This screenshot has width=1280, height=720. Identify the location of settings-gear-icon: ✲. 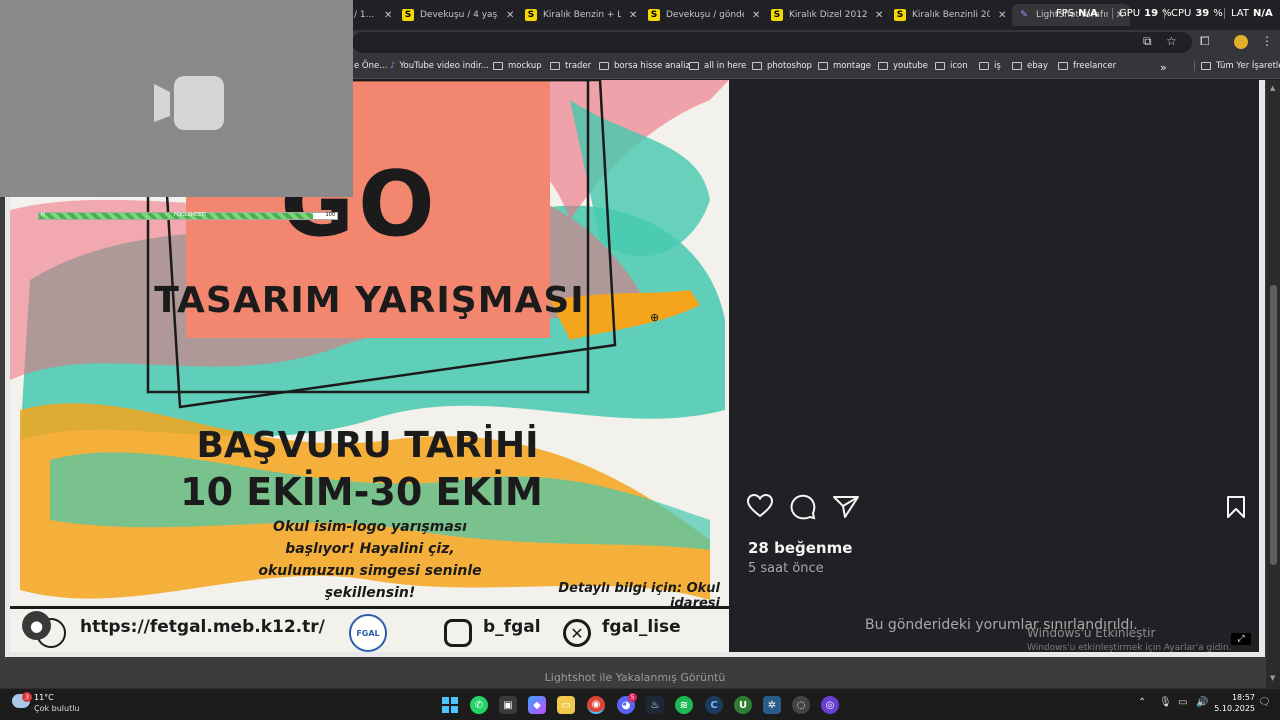
(772, 705).